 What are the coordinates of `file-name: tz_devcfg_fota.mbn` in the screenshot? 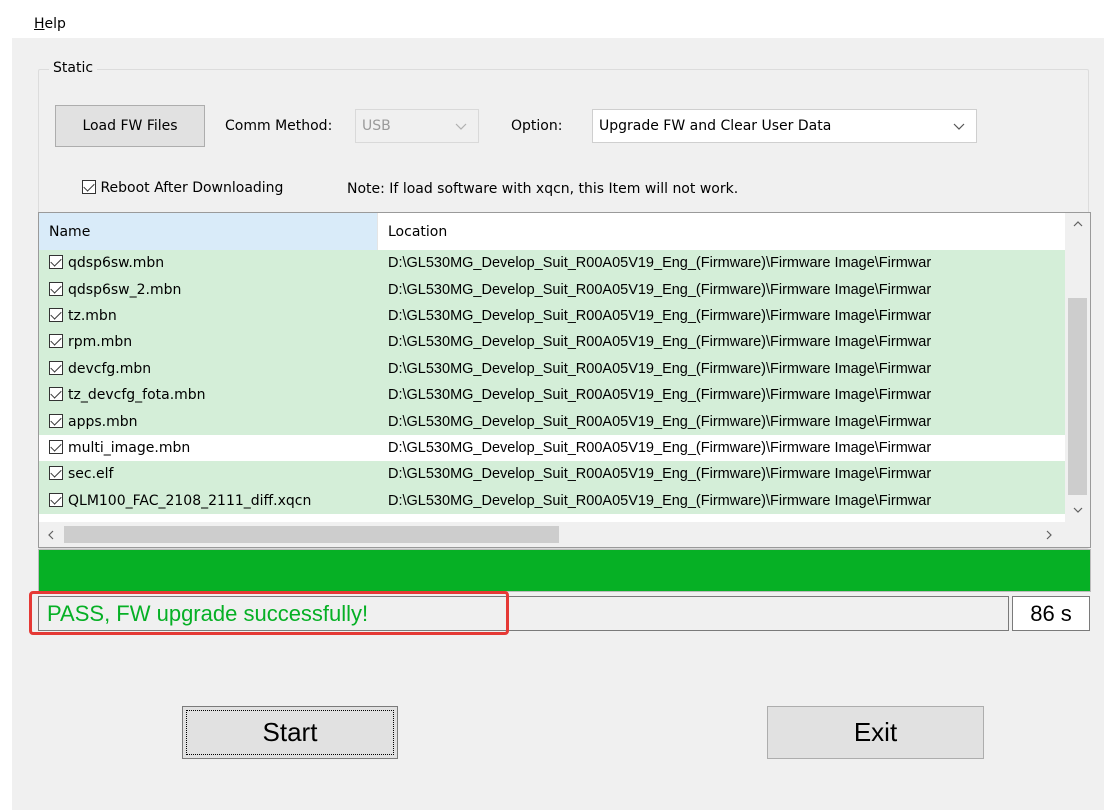 It's located at (137, 395).